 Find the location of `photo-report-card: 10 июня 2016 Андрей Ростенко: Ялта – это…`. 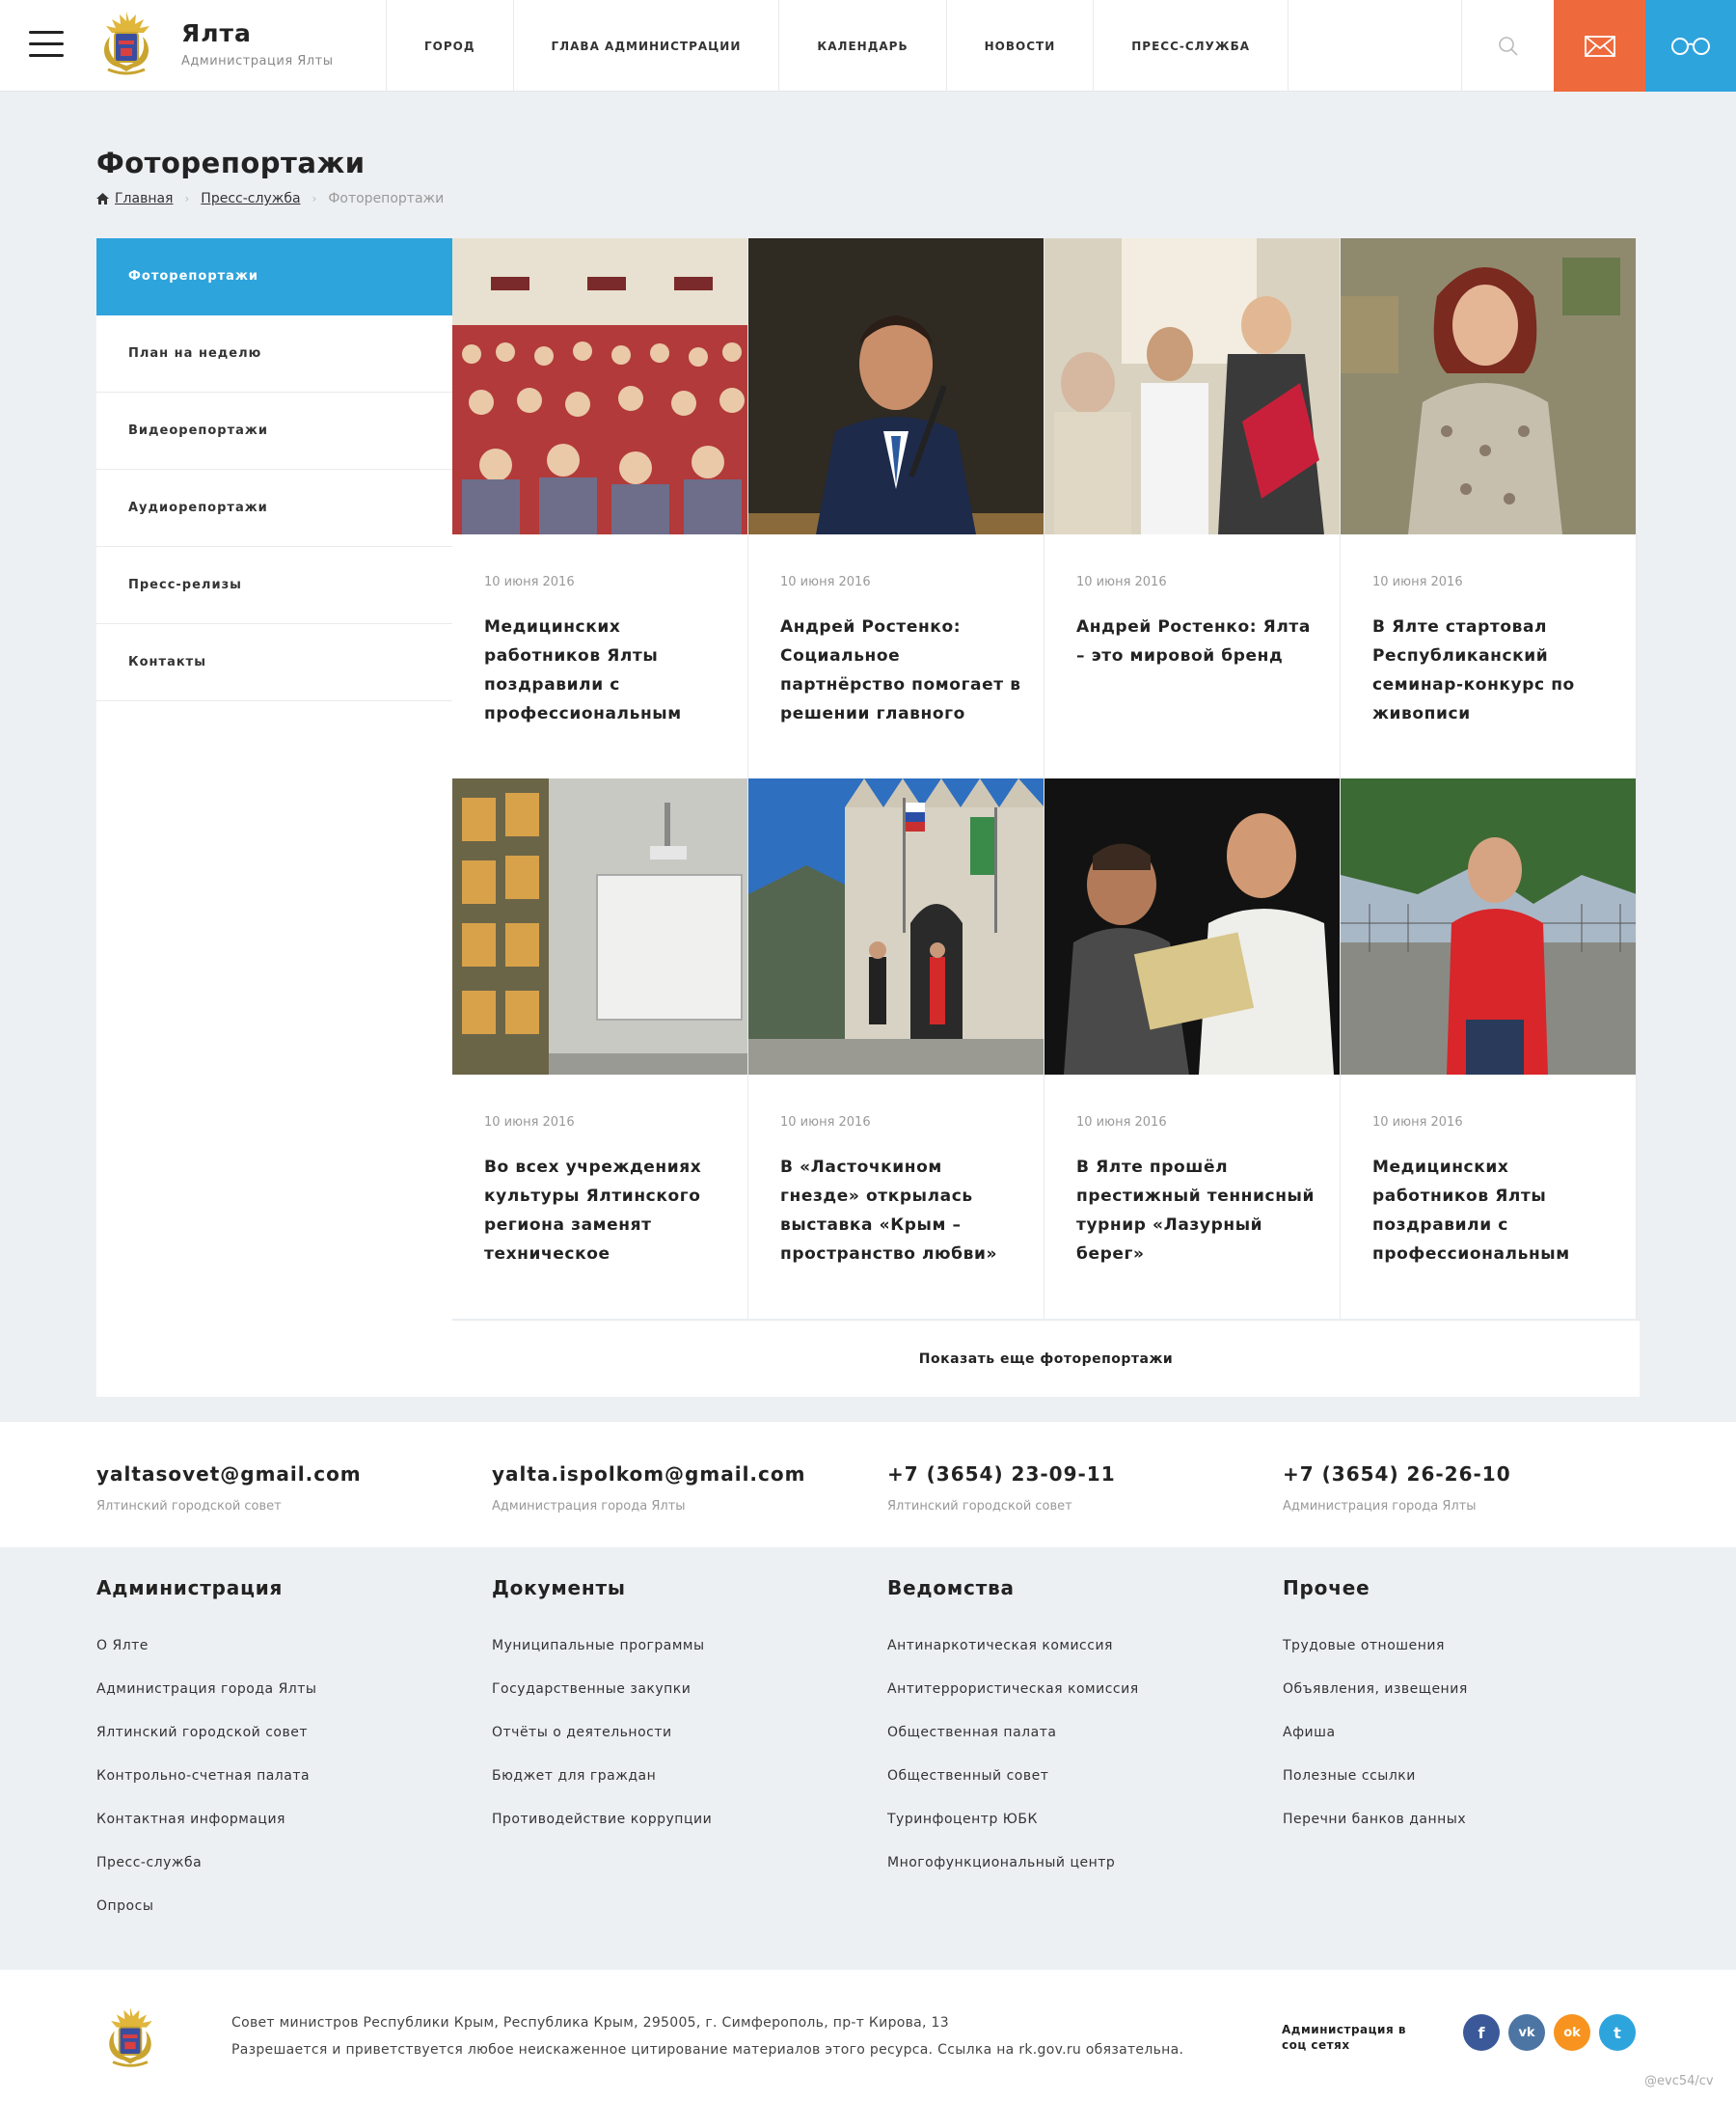

photo-report-card: 10 июня 2016 Андрей Ростенко: Ялта – это… is located at coordinates (1192, 508).